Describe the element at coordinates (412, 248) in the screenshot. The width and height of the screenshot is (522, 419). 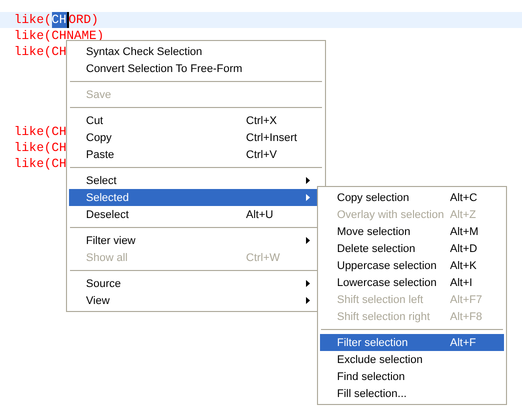
I see `menu-item: Delete selection Alt+D` at that location.